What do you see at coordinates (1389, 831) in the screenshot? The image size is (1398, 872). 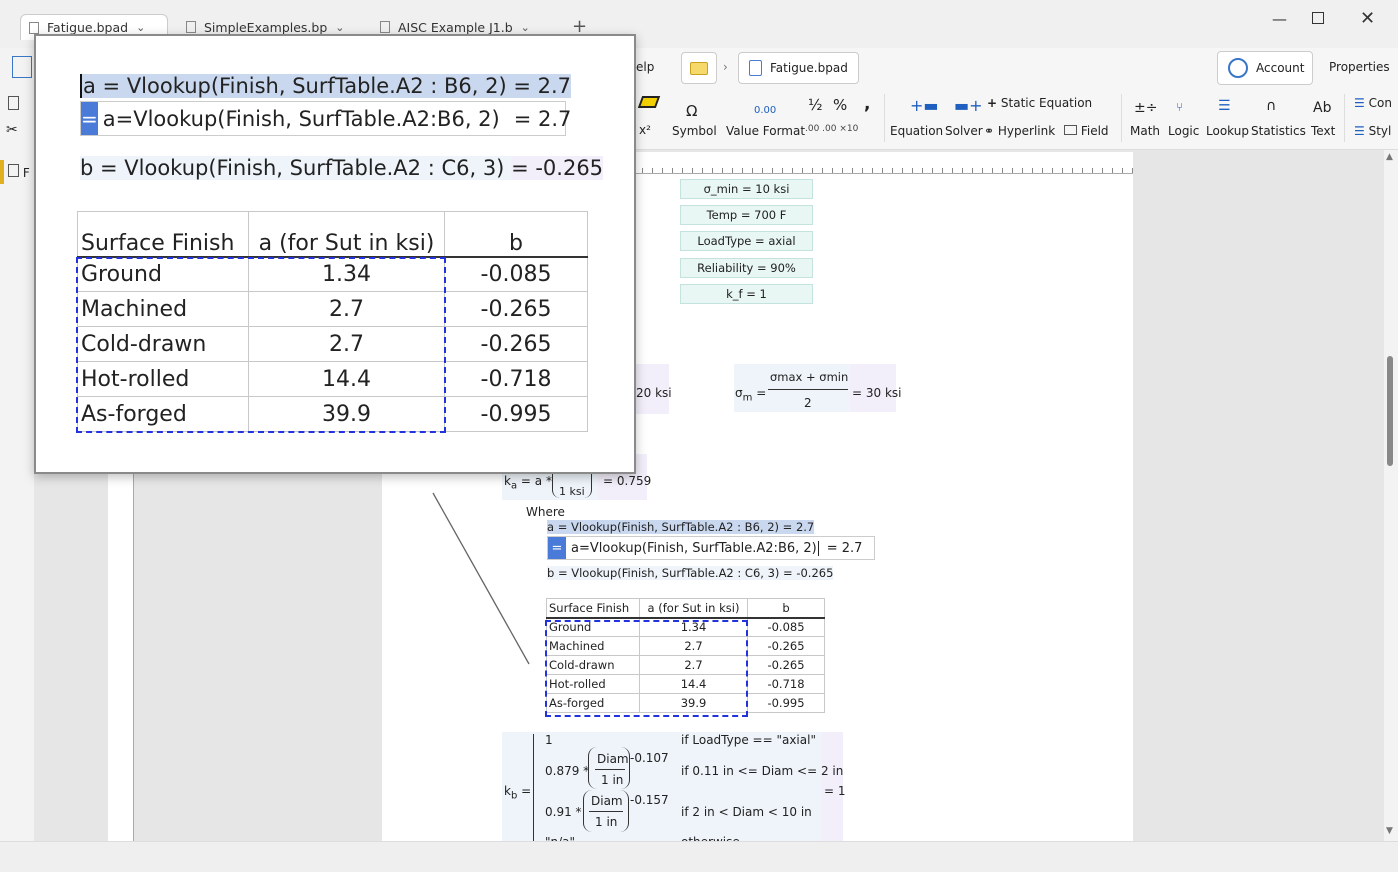 I see `scroll-down-icon: ▼` at bounding box center [1389, 831].